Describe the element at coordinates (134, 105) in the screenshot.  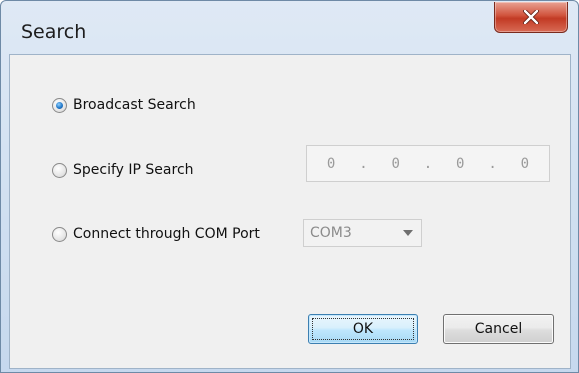
I see `broadcast-search-label: Broadcast Search` at that location.